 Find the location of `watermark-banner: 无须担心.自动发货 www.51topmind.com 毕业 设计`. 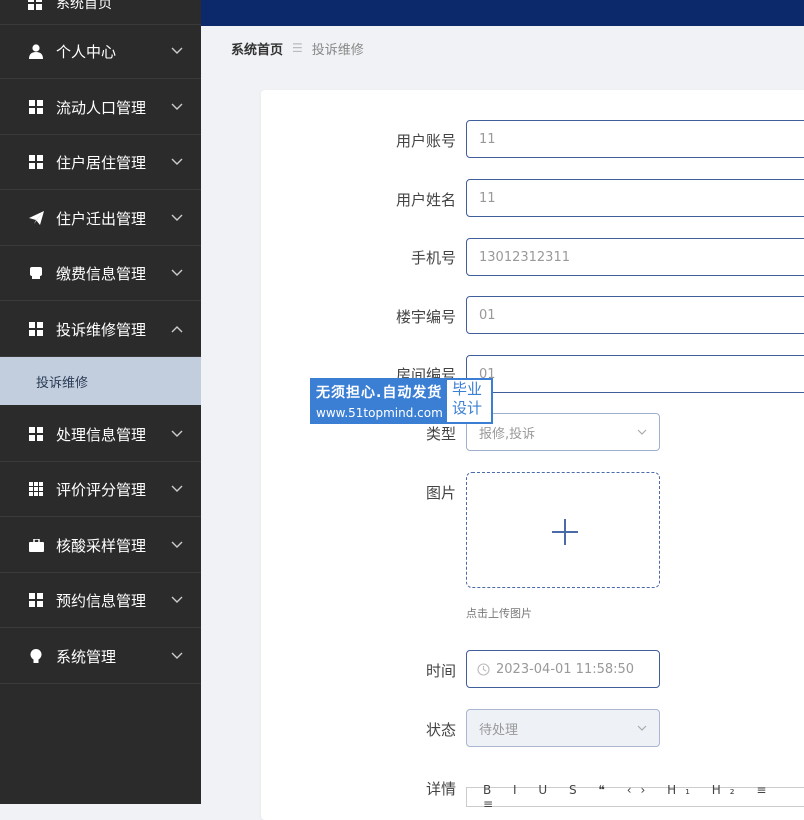

watermark-banner: 无须担心.自动发货 www.51topmind.com 毕业 设计 is located at coordinates (401, 401).